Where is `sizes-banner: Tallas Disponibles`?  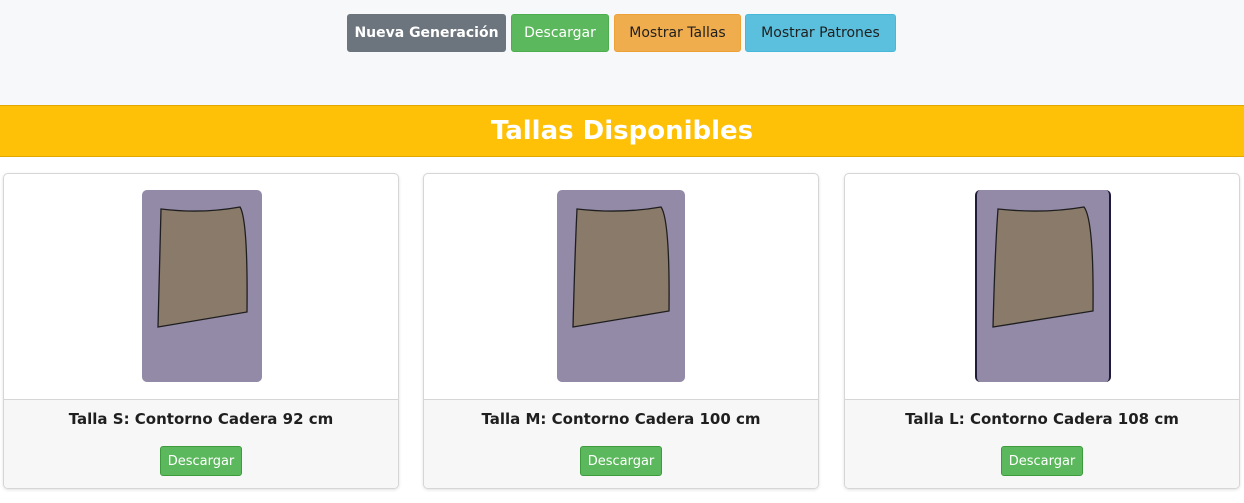 sizes-banner: Tallas Disponibles is located at coordinates (622, 131).